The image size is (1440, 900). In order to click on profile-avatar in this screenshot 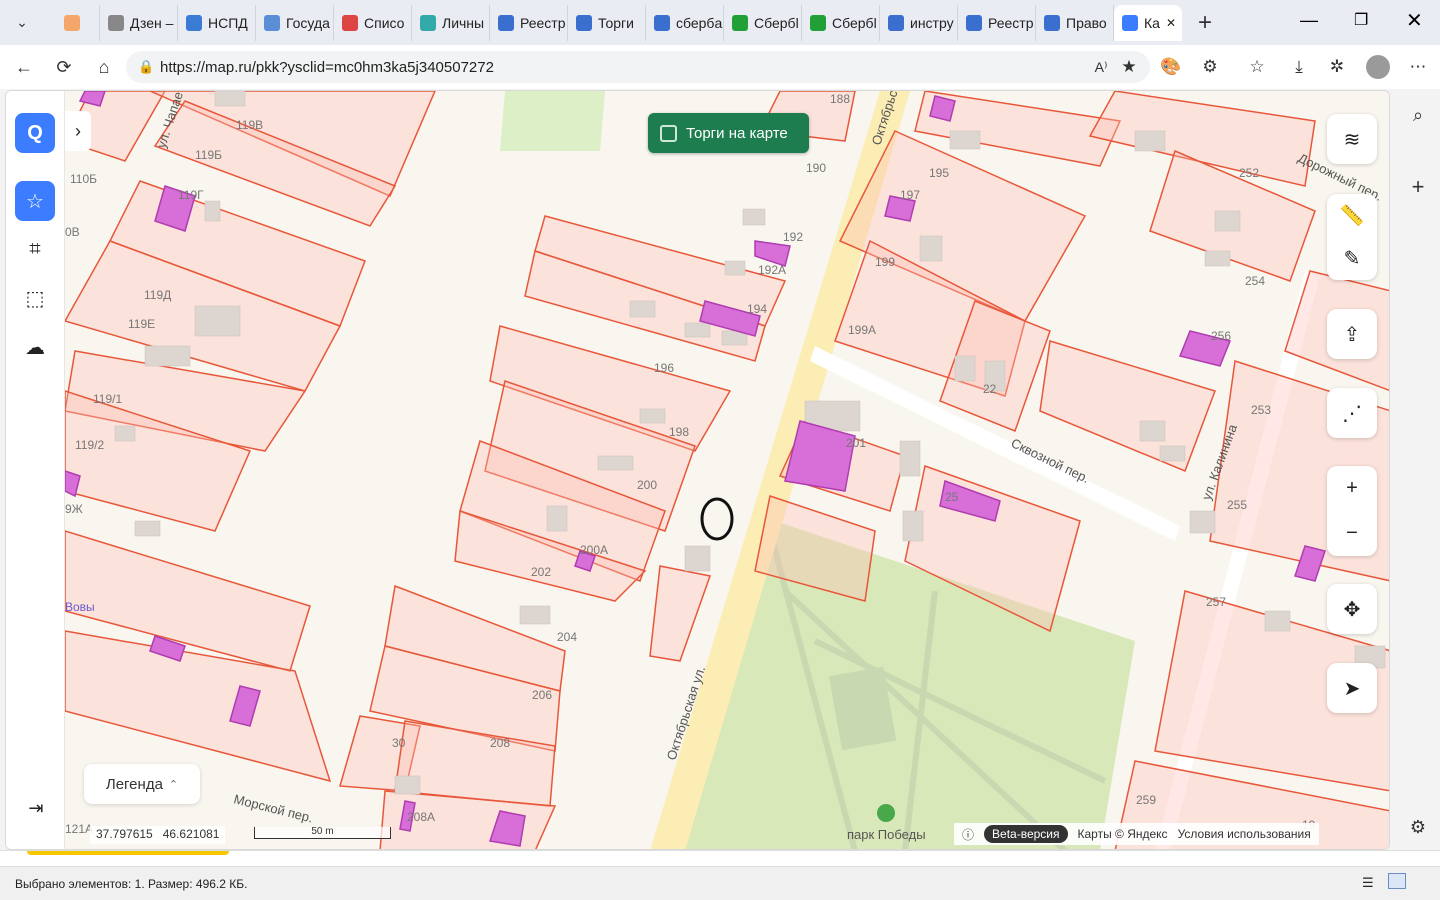, I will do `click(1378, 67)`.